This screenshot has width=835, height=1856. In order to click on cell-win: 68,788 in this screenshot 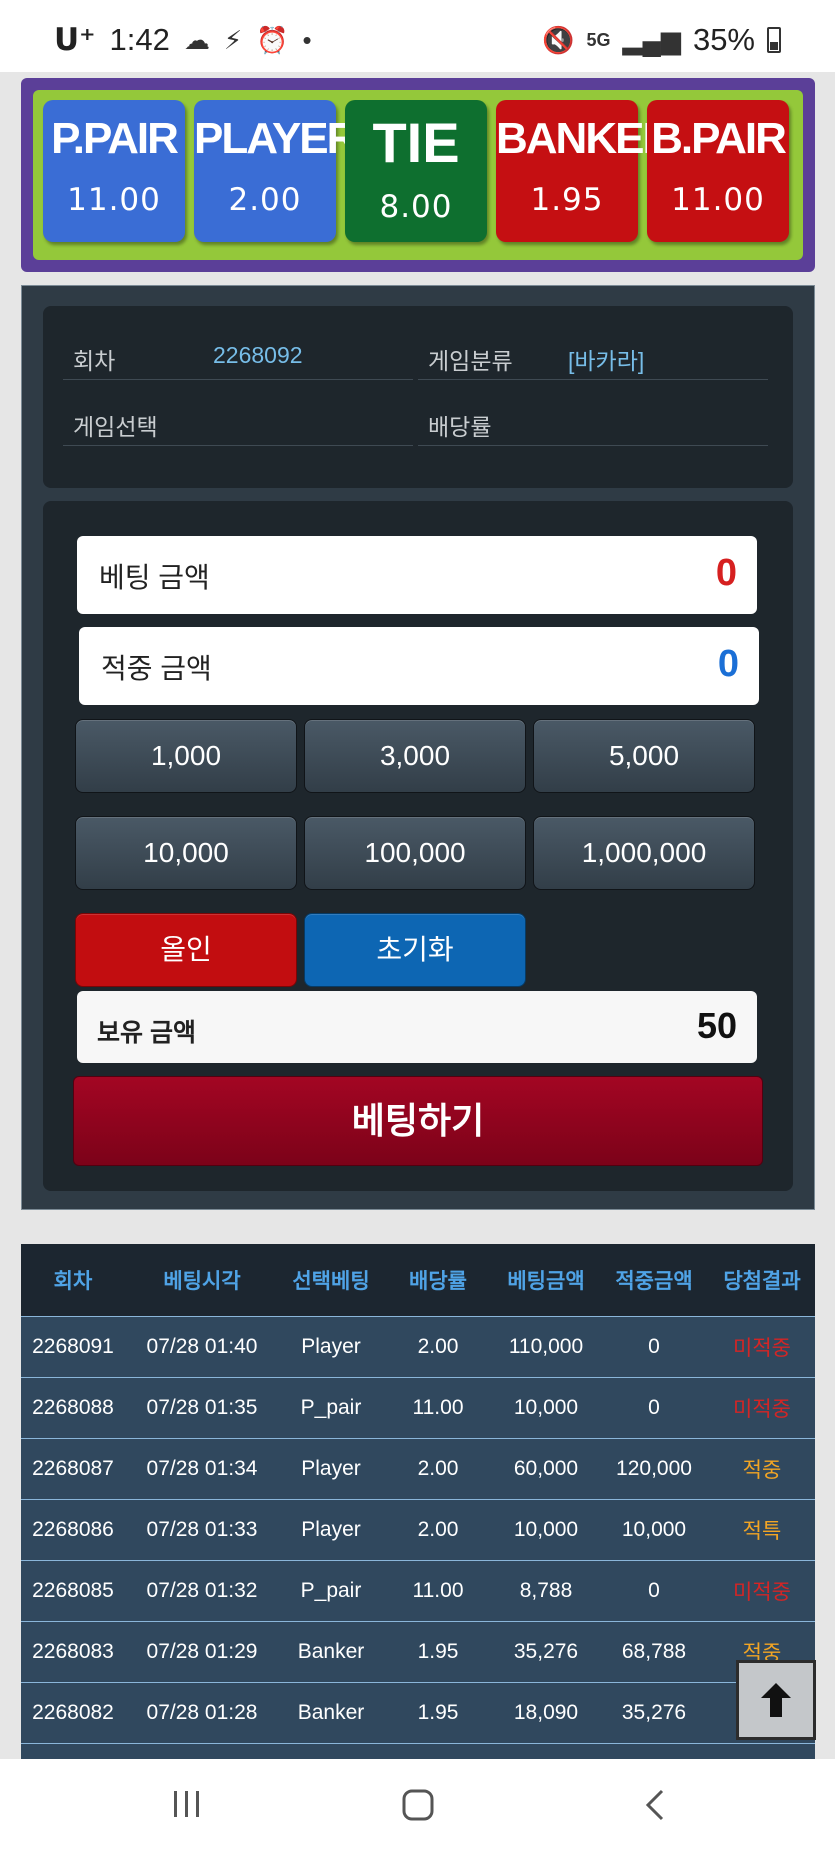, I will do `click(654, 1651)`.